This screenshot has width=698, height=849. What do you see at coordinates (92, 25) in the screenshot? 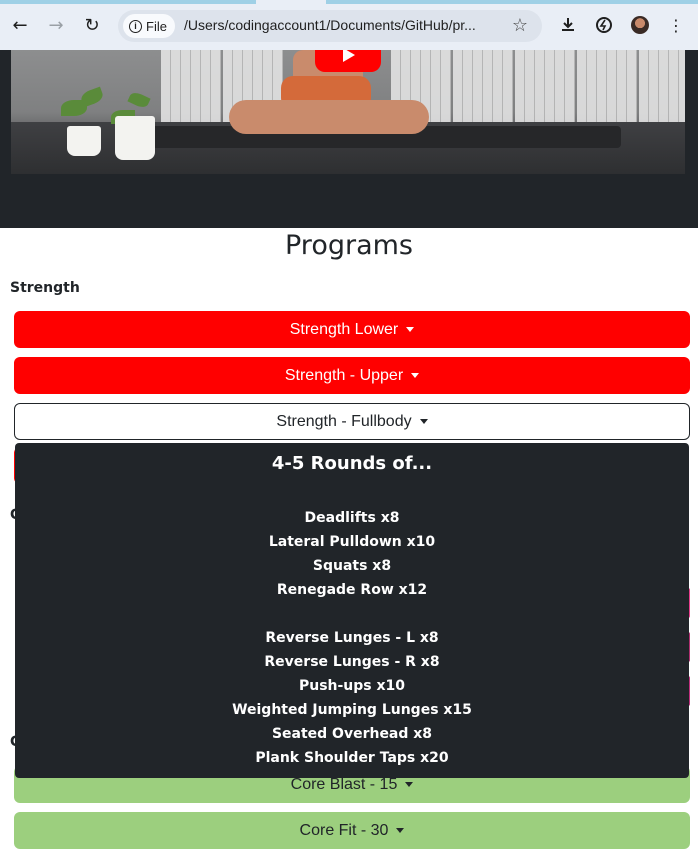
I see `reload-icon: ↻` at bounding box center [92, 25].